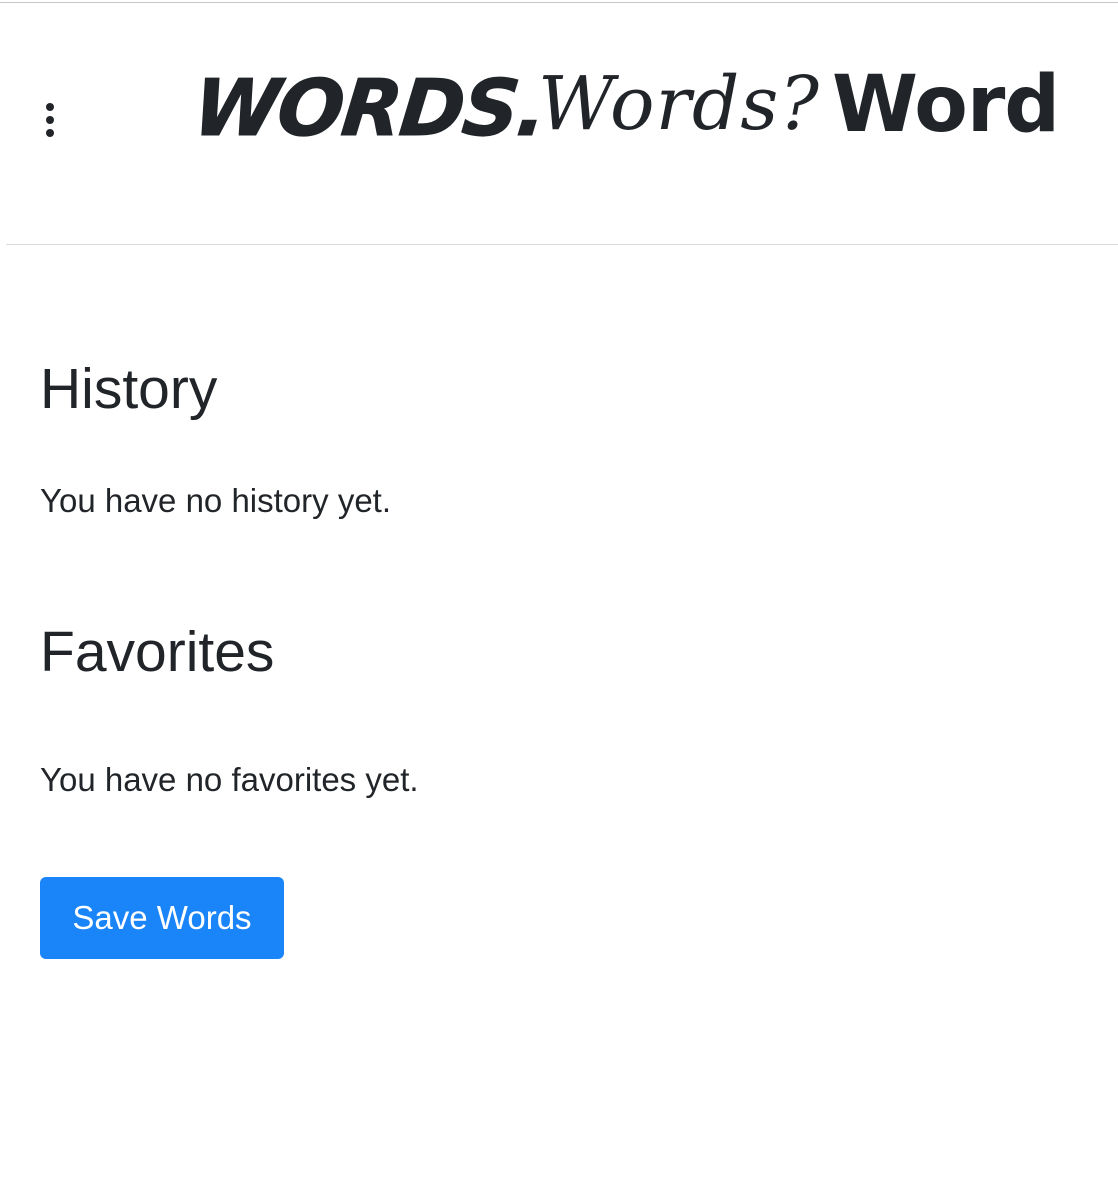 This screenshot has height=1184, width=1118. What do you see at coordinates (229, 779) in the screenshot?
I see `favorites-empty-text: You have no favorites yet.` at bounding box center [229, 779].